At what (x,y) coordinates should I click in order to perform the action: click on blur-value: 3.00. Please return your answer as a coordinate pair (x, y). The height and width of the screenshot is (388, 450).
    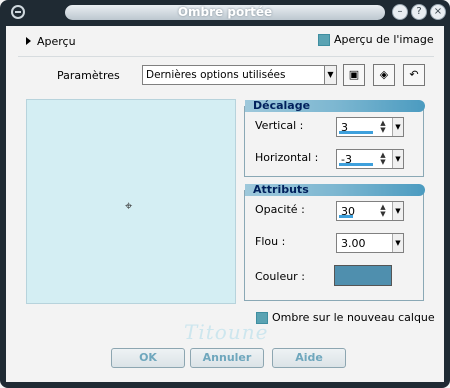
    Looking at the image, I should click on (353, 243).